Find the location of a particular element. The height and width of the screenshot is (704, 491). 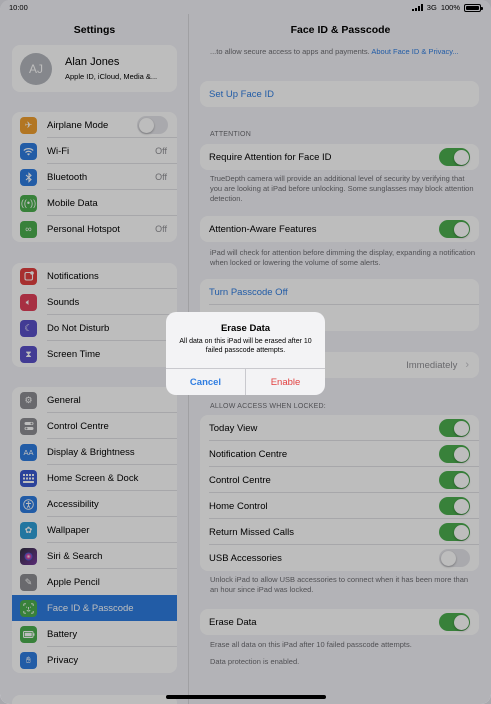

alert-title: Erase Data is located at coordinates (245, 328).